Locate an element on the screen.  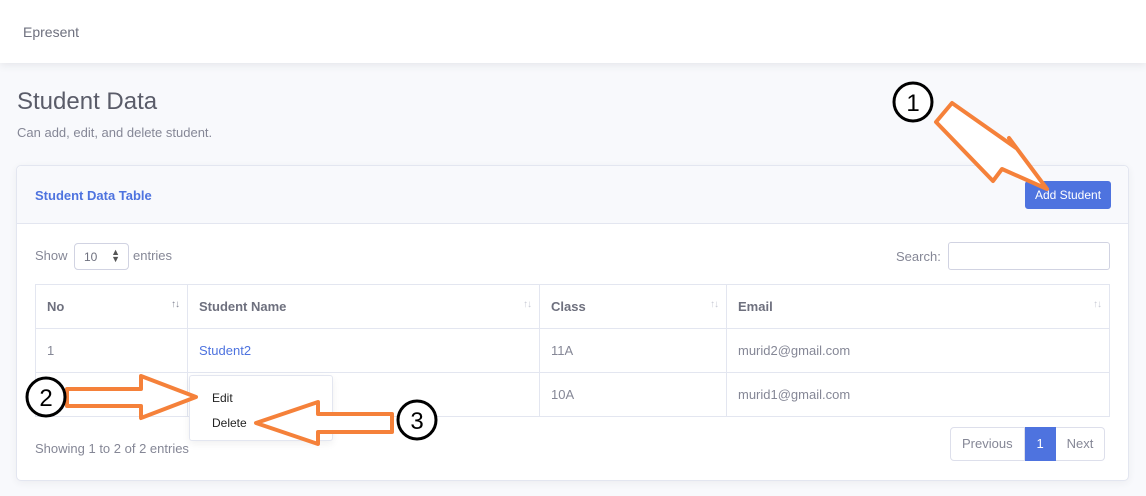
annotation-number-1: 1 is located at coordinates (912, 103).